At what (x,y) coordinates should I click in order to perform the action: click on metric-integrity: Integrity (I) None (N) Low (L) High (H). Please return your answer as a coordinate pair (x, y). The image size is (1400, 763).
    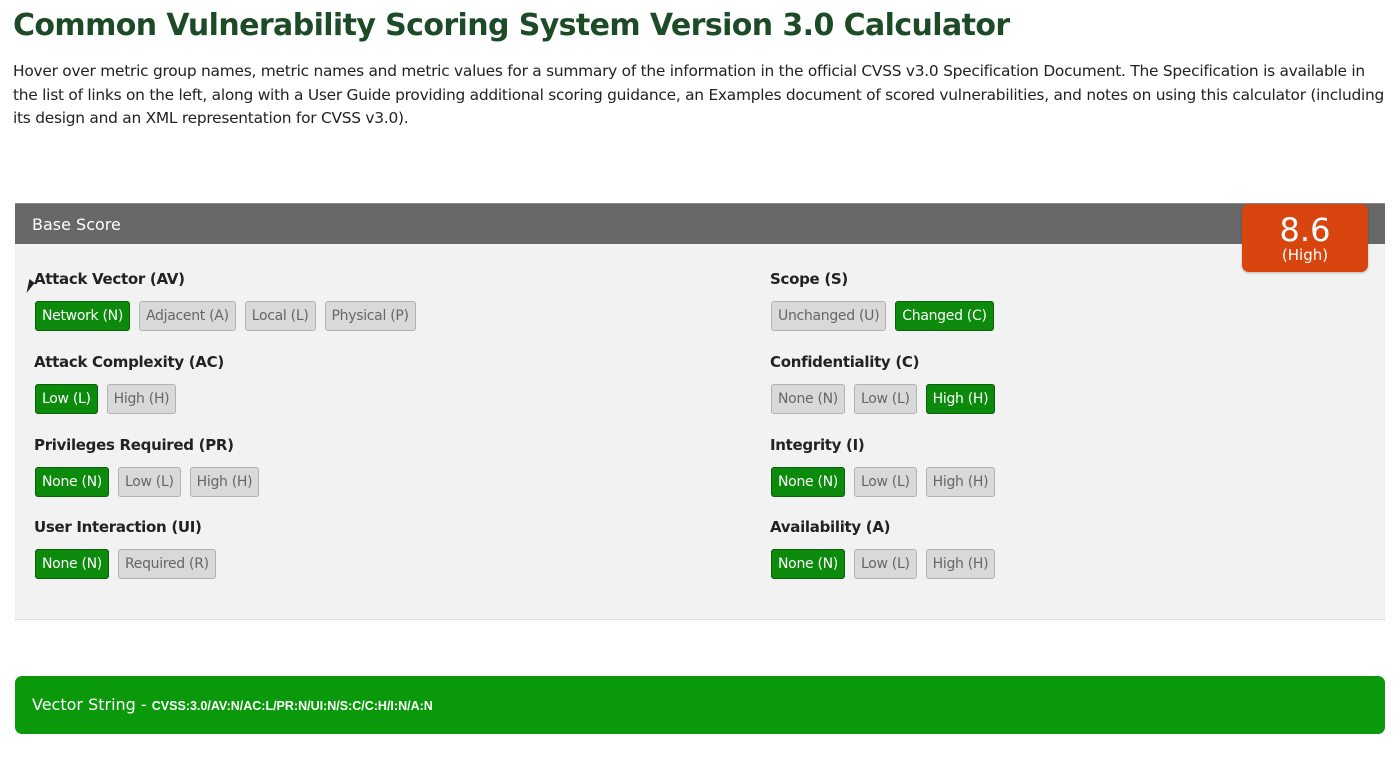
    Looking at the image, I should click on (883, 466).